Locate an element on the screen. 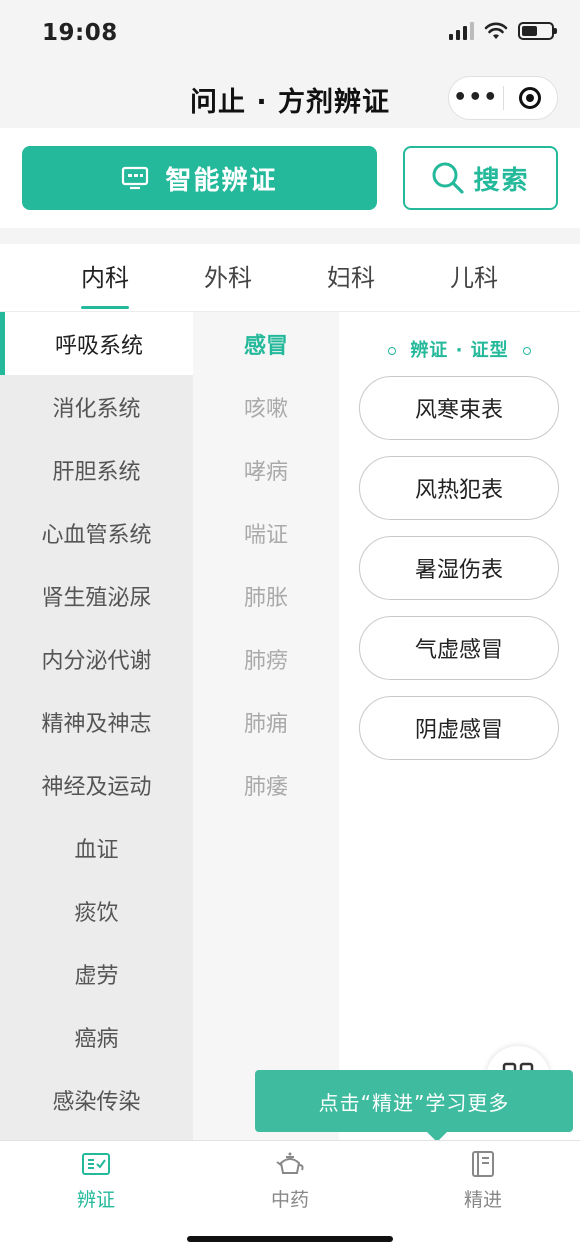 Image resolution: width=580 pixels, height=1255 pixels. signal-icon is located at coordinates (461, 31).